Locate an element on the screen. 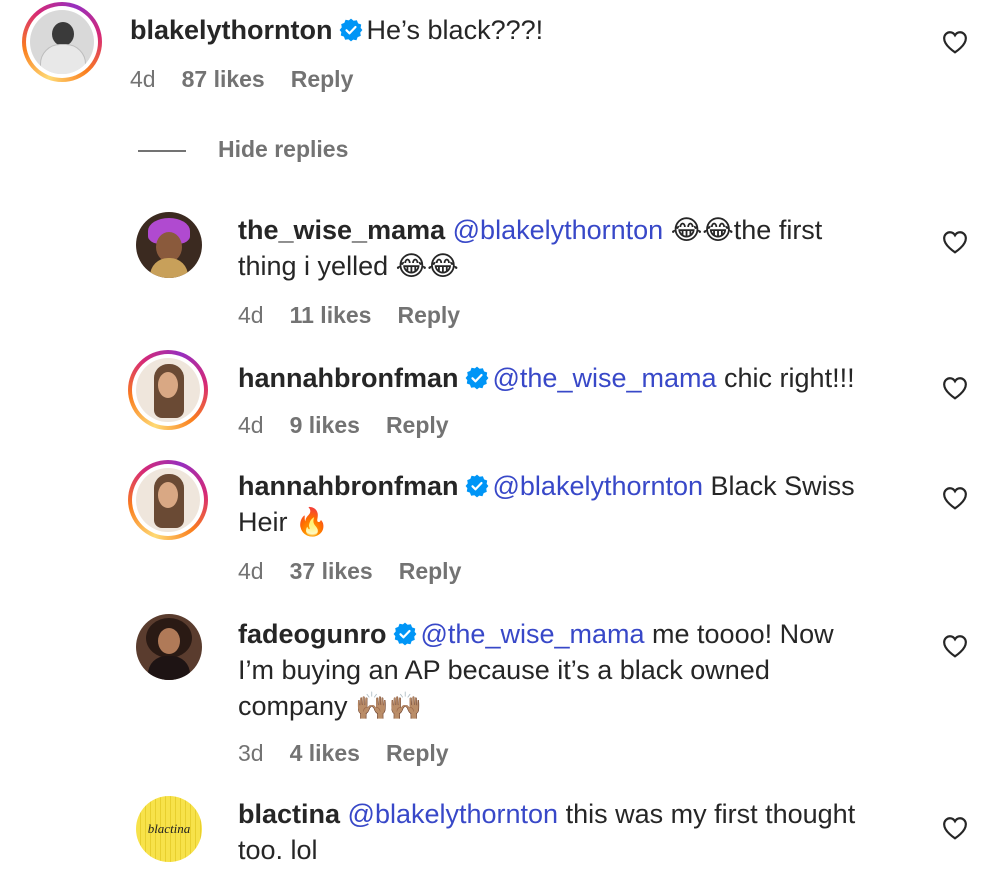  comment-text: Black Swiss is located at coordinates (782, 486).